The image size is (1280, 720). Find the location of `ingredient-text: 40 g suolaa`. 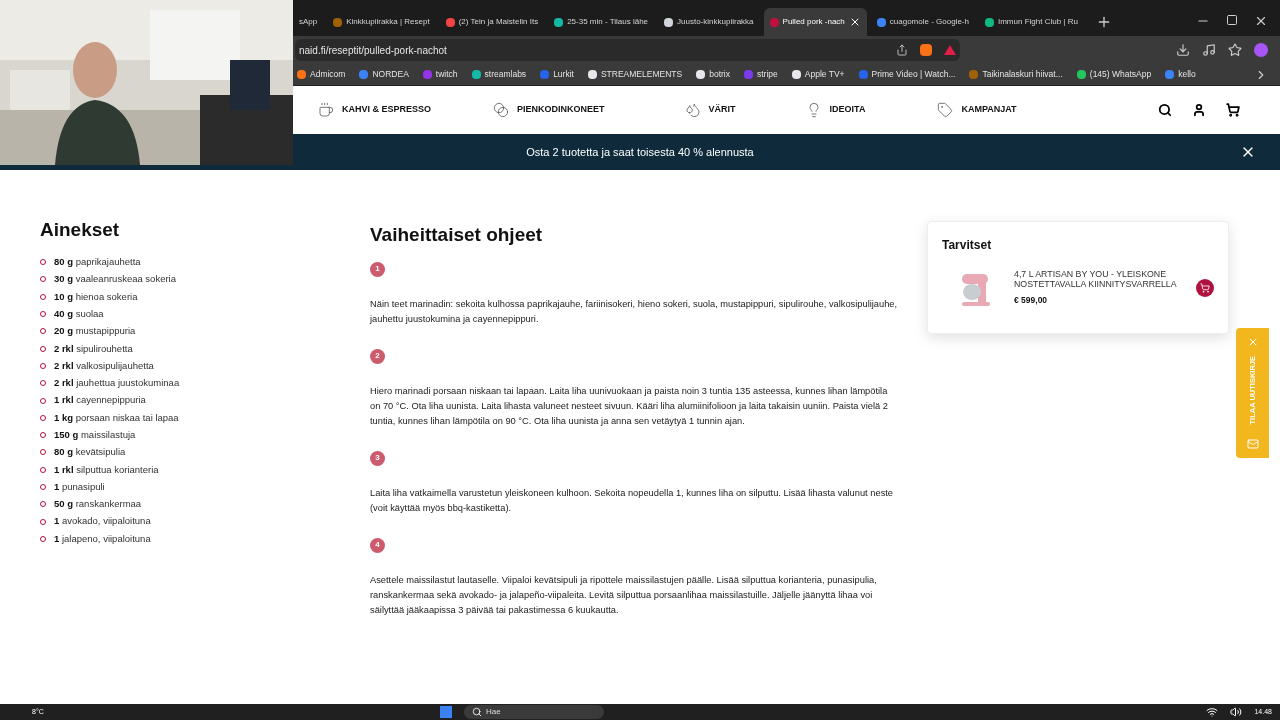

ingredient-text: 40 g suolaa is located at coordinates (79, 313).